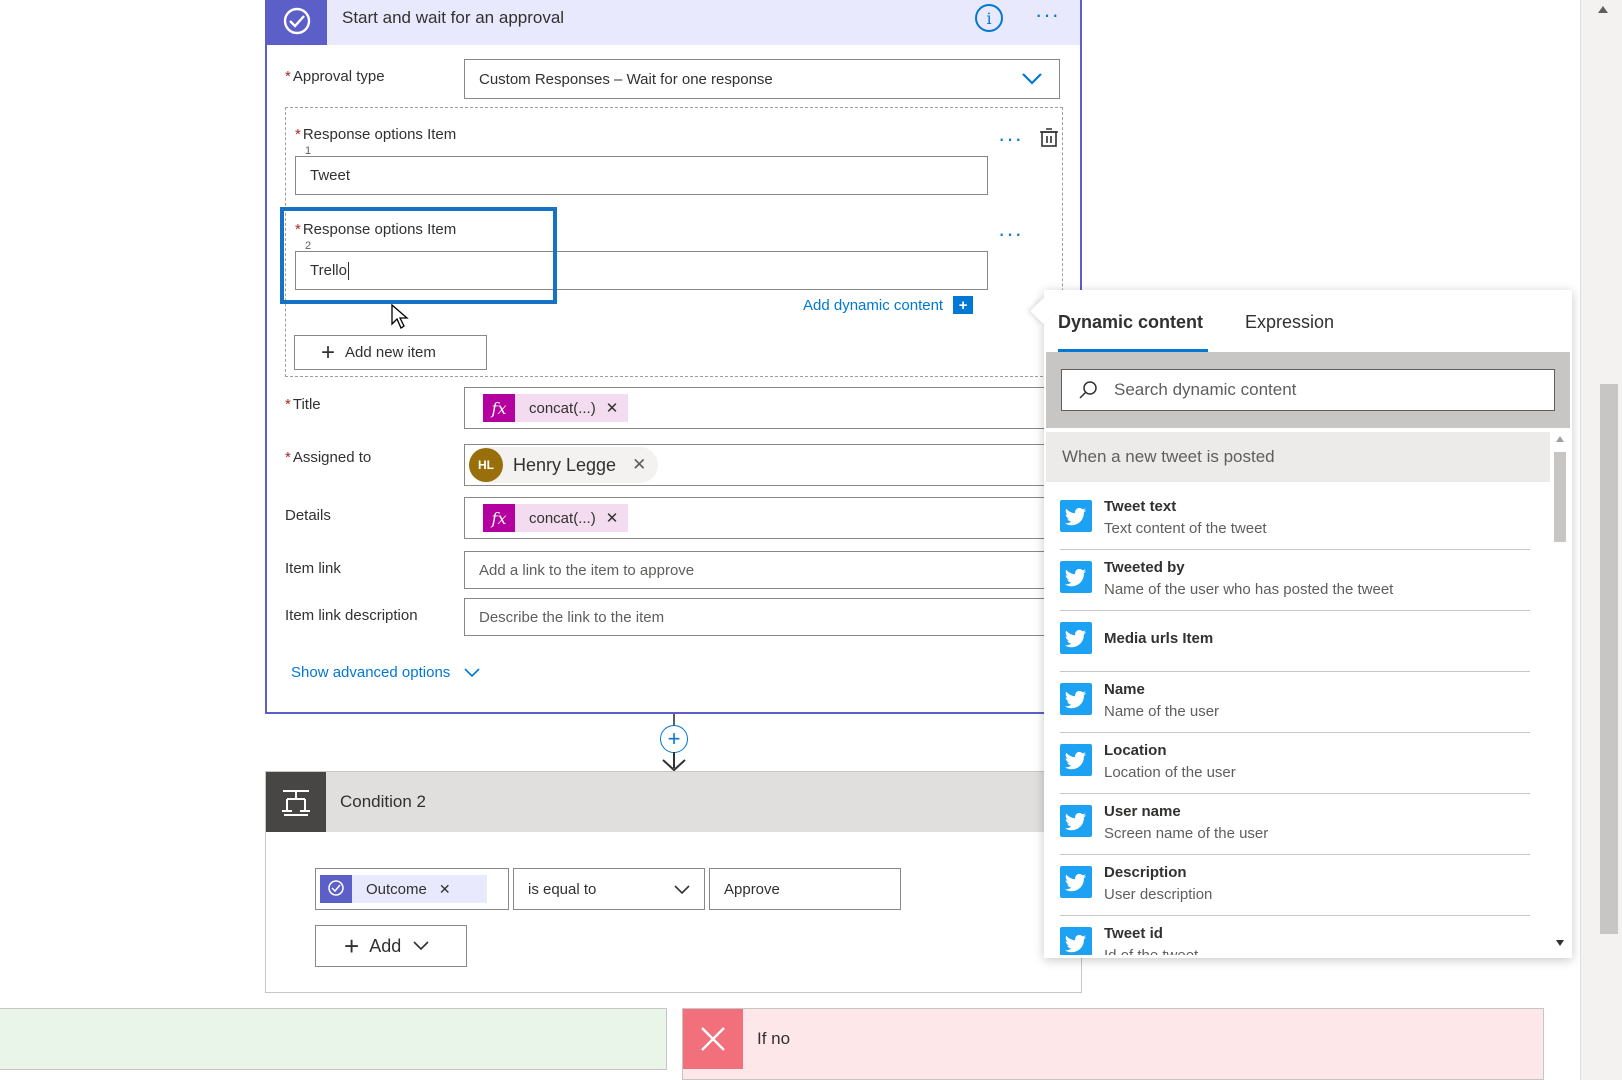  I want to click on item-link-description-input: Describe the link to the item, so click(754, 617).